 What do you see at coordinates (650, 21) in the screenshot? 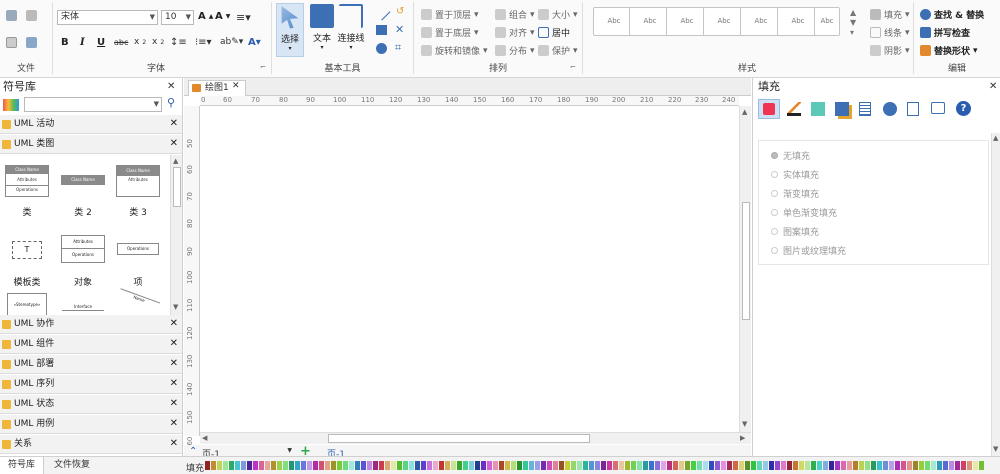
I see `style-preset-2: Abc` at bounding box center [650, 21].